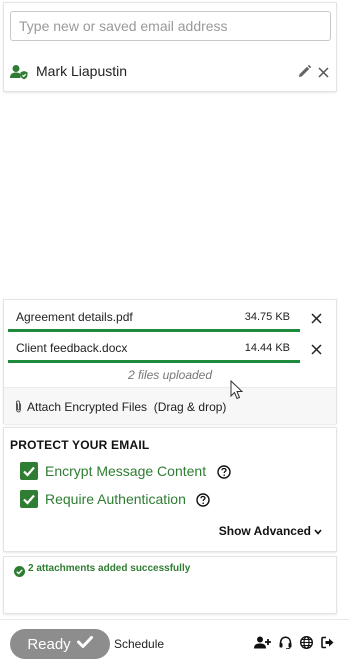 The width and height of the screenshot is (349, 668). I want to click on recipient-item: Mark Liapustin, so click(170, 72).